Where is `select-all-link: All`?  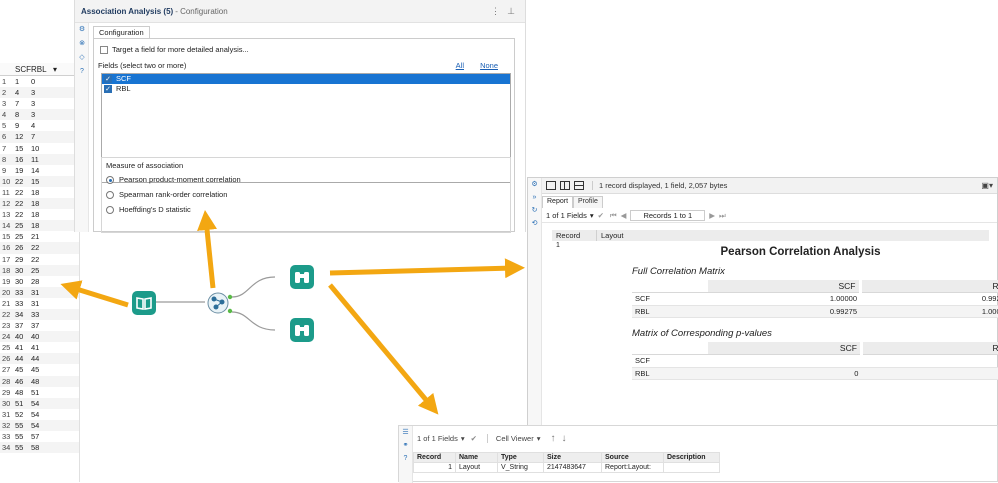
select-all-link: All is located at coordinates (460, 65).